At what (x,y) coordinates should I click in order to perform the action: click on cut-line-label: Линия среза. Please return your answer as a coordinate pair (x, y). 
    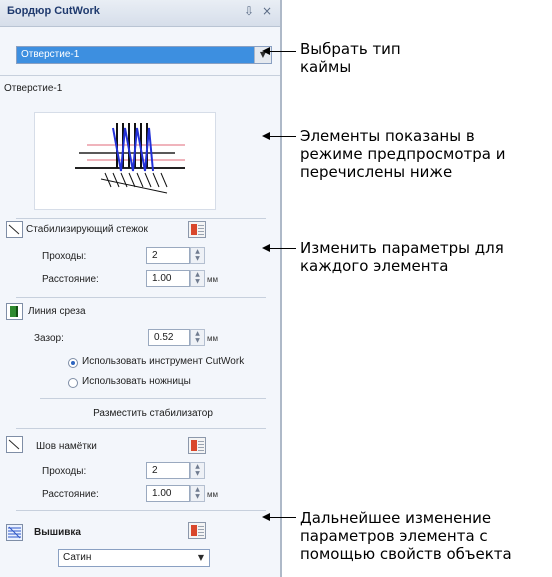
    Looking at the image, I should click on (57, 311).